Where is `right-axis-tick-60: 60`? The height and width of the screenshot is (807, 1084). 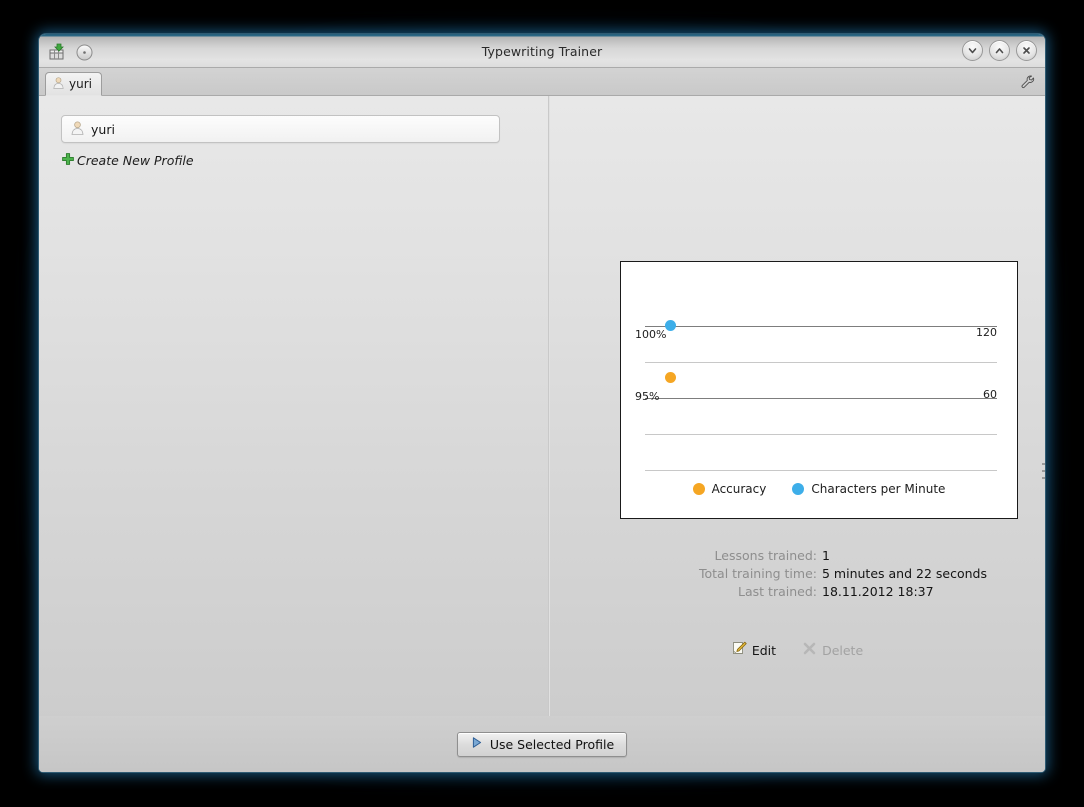
right-axis-tick-60: 60 is located at coordinates (990, 394).